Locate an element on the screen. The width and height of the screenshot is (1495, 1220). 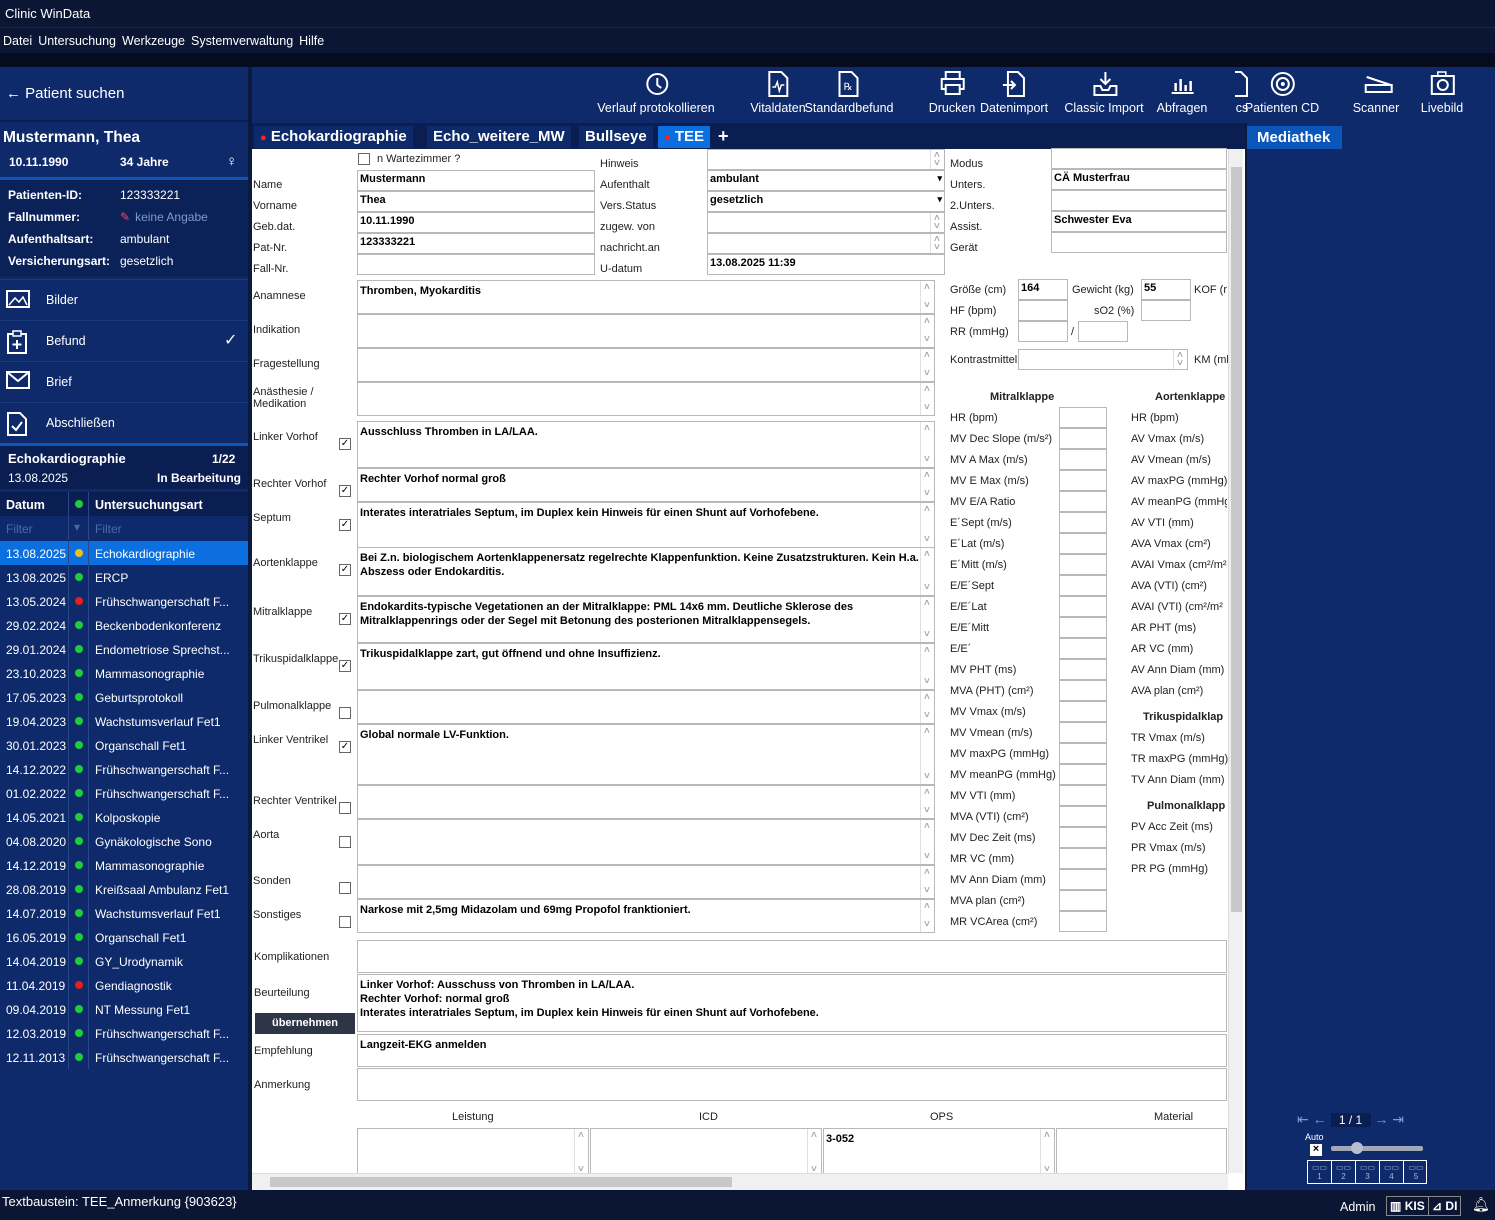
toolbar-rx-file-button: ℞ Standardbefund is located at coordinates (849, 93).